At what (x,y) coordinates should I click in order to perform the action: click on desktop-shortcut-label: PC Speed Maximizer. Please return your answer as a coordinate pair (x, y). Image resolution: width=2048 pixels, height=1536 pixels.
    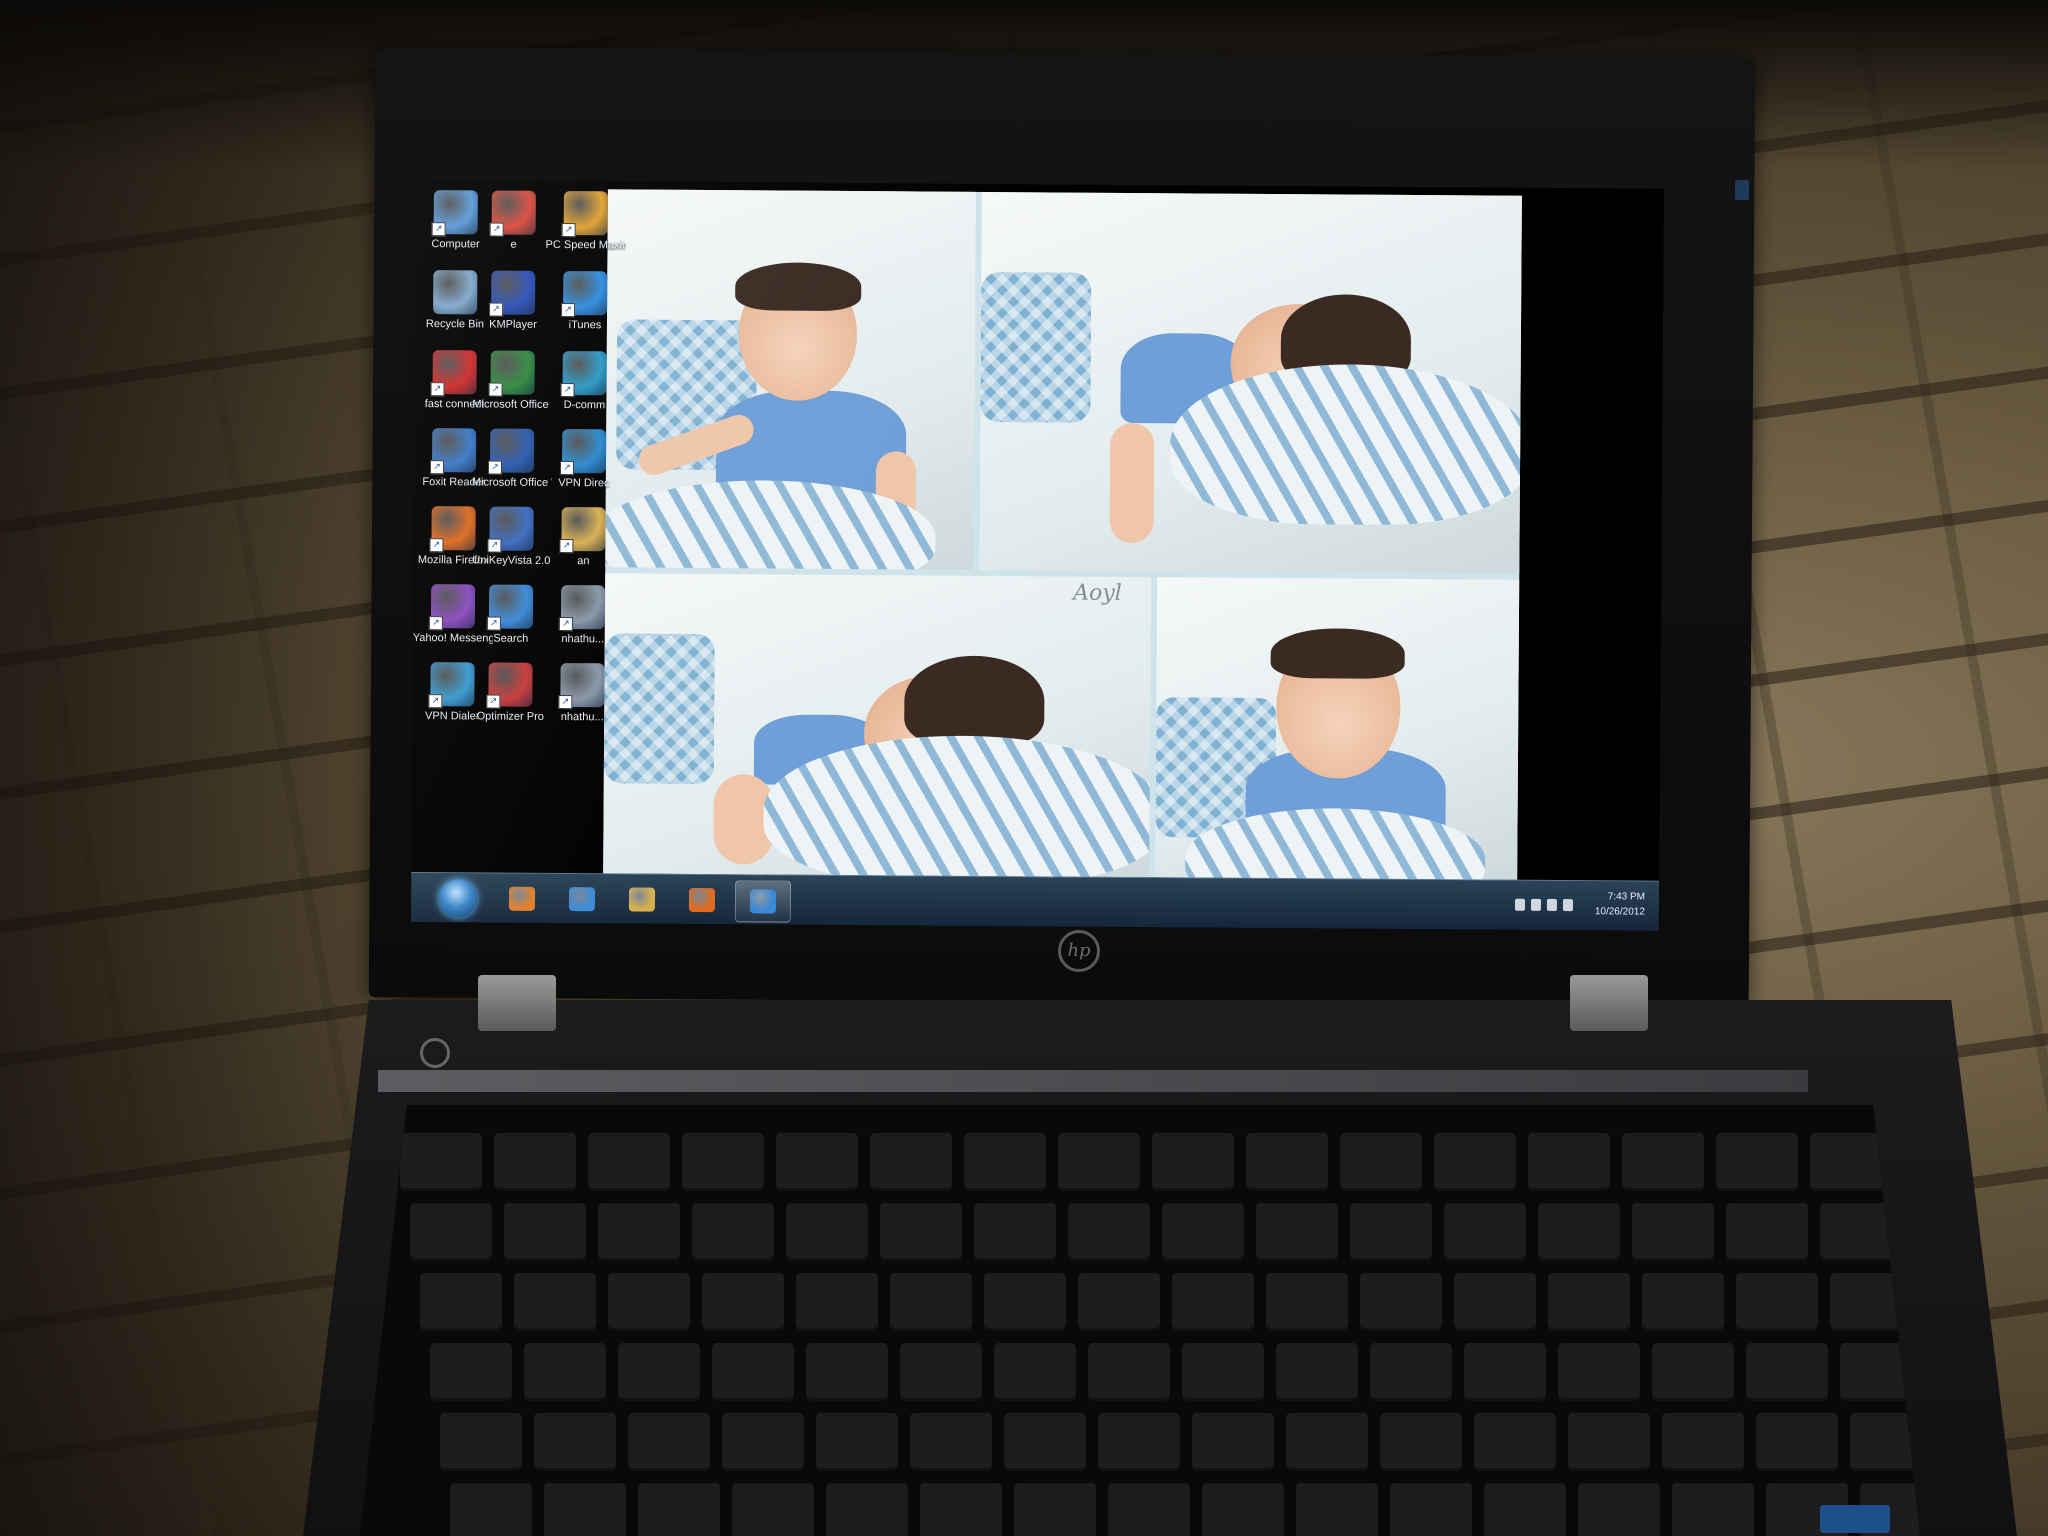
    Looking at the image, I should click on (585, 245).